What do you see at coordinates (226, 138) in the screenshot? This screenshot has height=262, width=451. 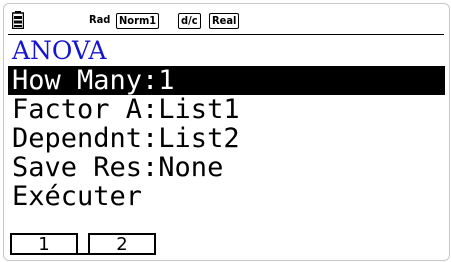 I see `setting-row-dependent: Dependnt:List2` at bounding box center [226, 138].